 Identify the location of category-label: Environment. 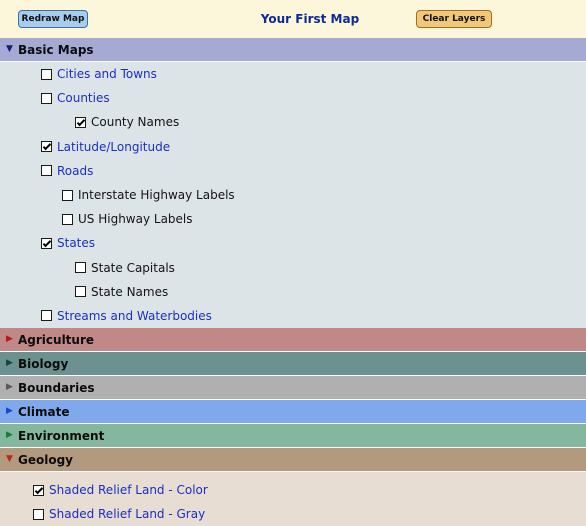
(61, 435).